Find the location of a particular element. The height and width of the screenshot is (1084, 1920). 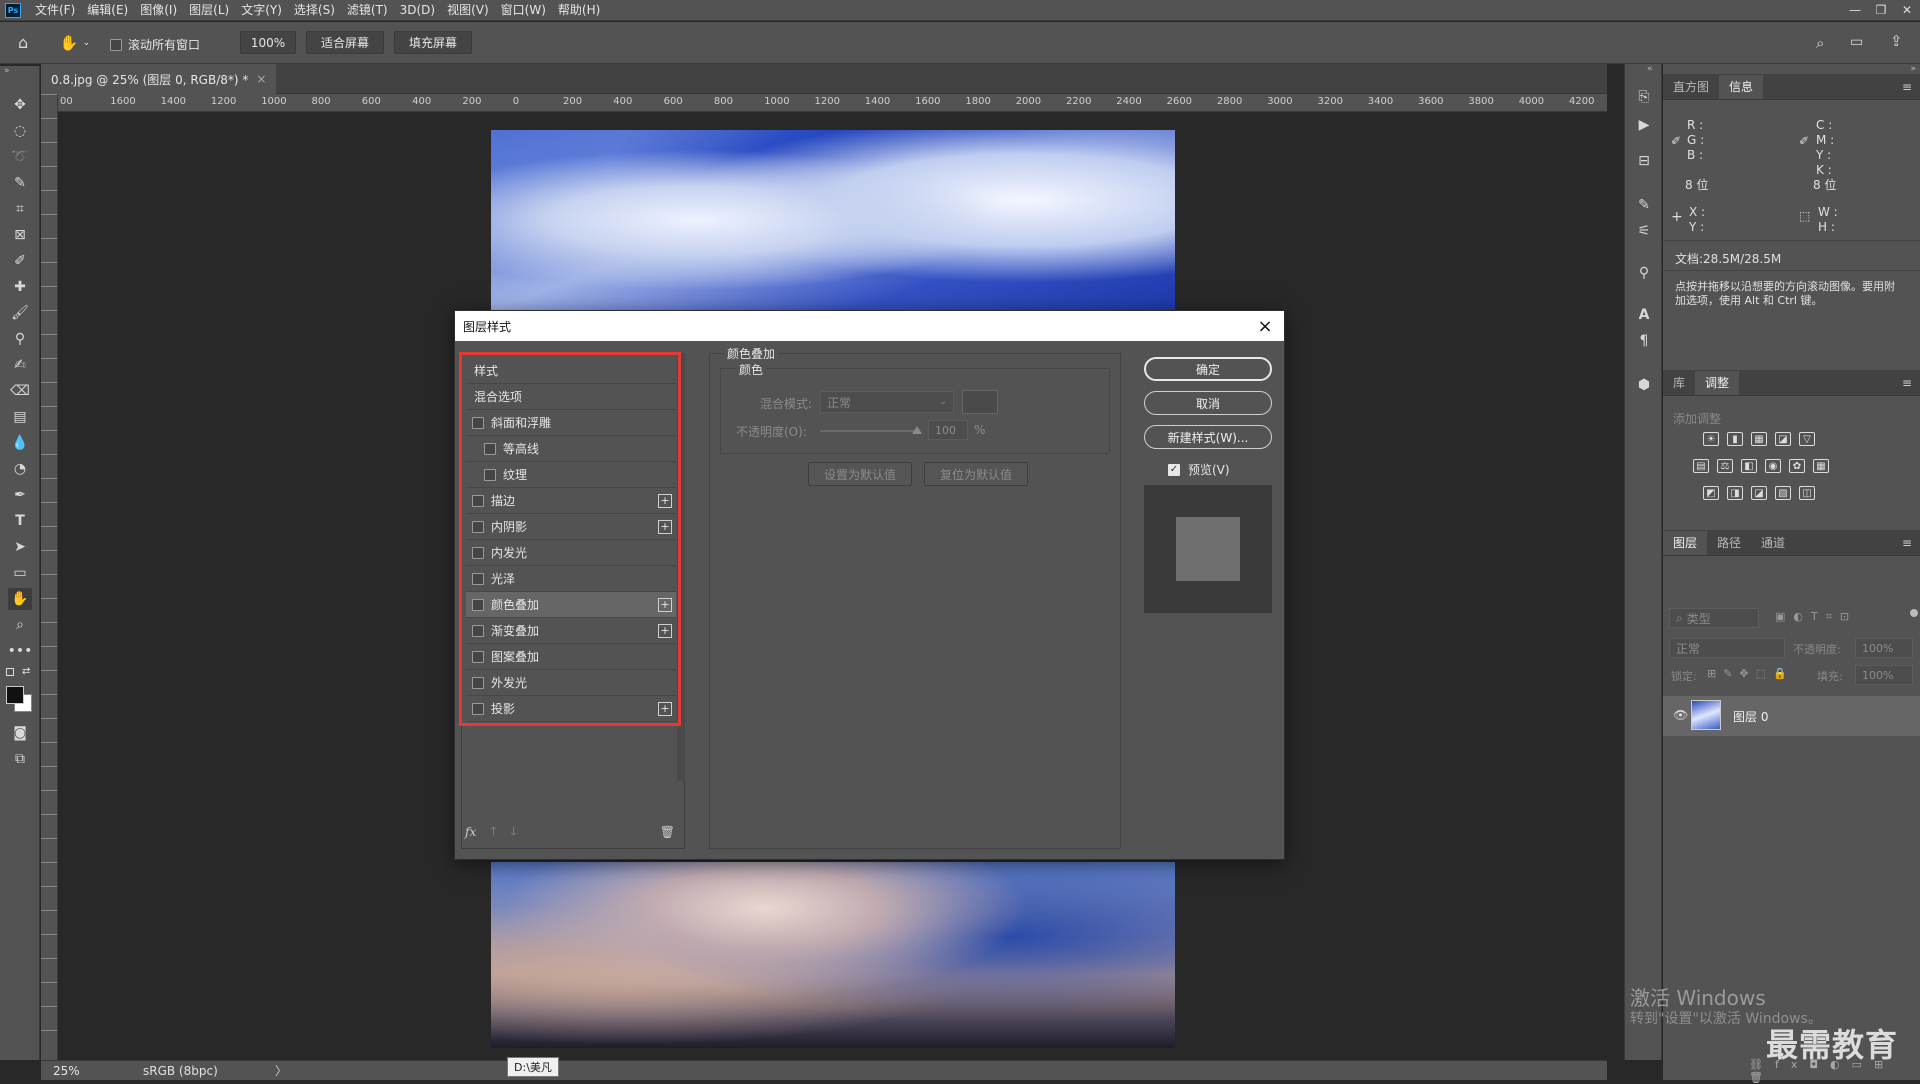

hand-tool-preset-icon: ✋ ⌄ is located at coordinates (75, 43).